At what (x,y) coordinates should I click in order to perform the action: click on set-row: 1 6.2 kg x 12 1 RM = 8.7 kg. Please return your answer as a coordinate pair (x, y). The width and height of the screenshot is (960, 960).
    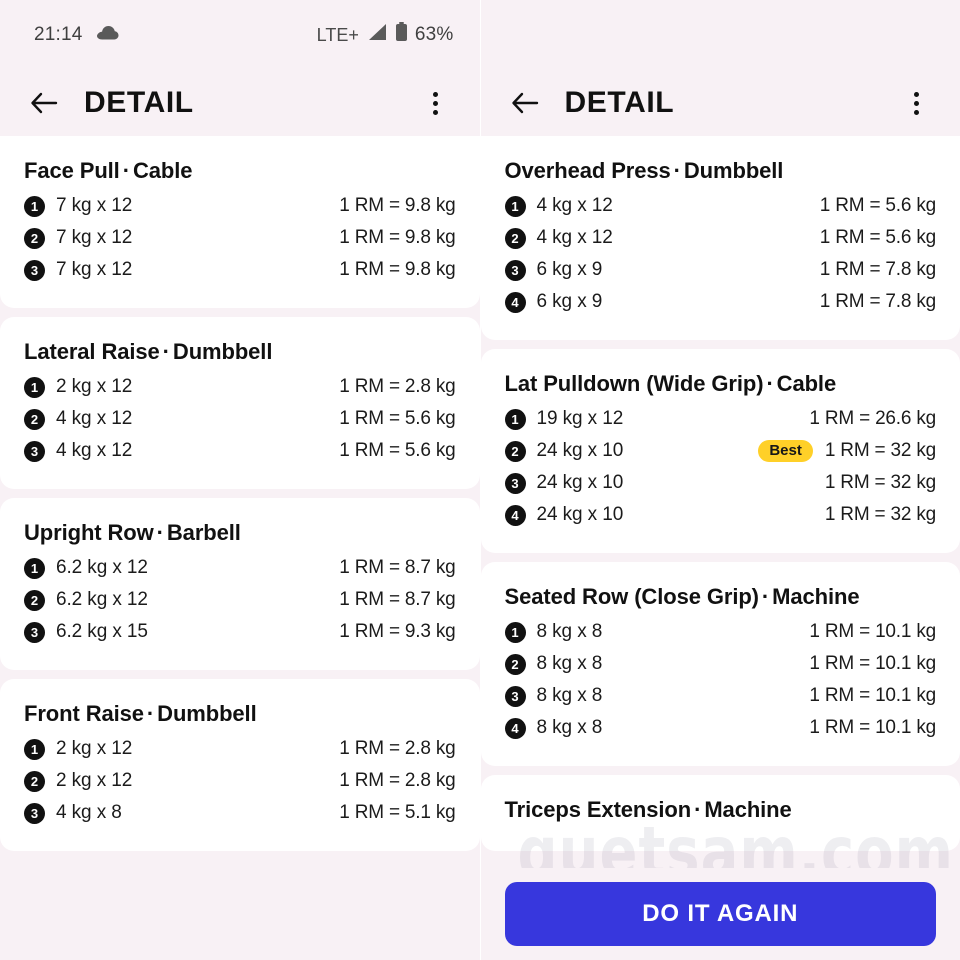
    Looking at the image, I should click on (240, 568).